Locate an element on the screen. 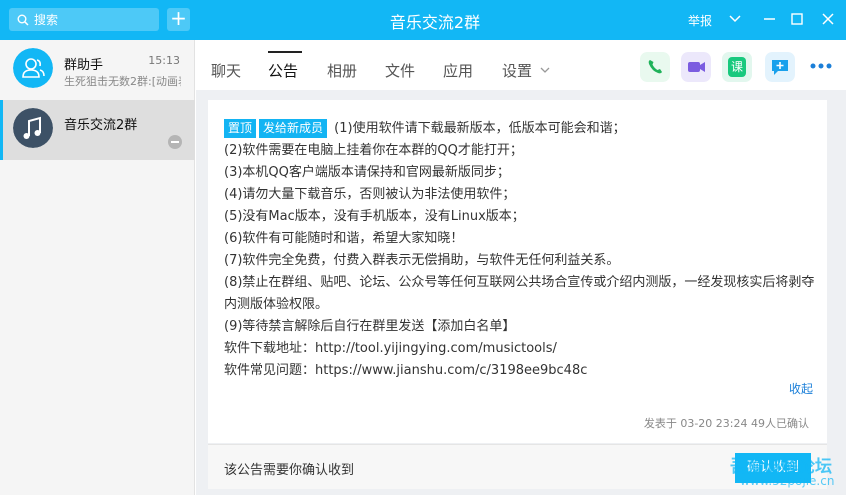  add-button: + is located at coordinates (178, 19).